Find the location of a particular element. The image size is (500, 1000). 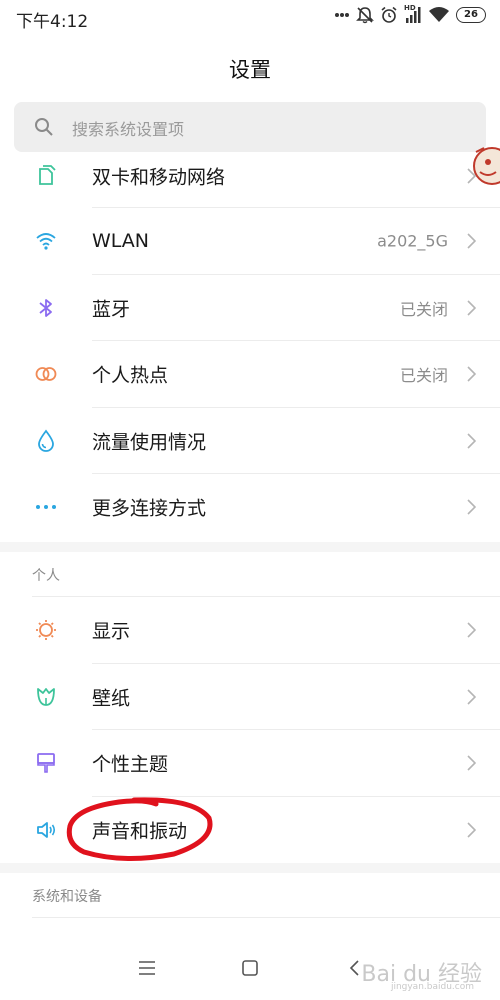

settings-item-label: 个性主题 is located at coordinates (130, 764).